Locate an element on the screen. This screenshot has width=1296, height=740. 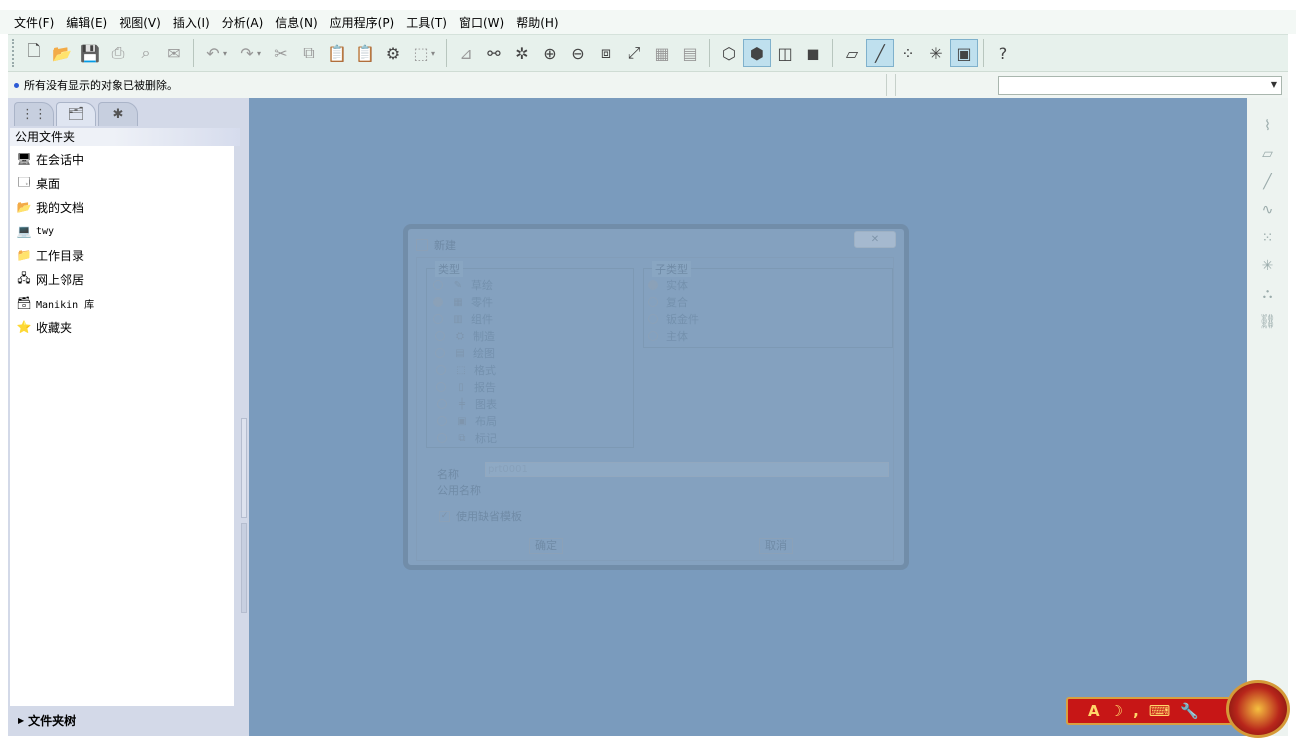
radio-subtype-bulk: 主体 is located at coordinates (668, 336).